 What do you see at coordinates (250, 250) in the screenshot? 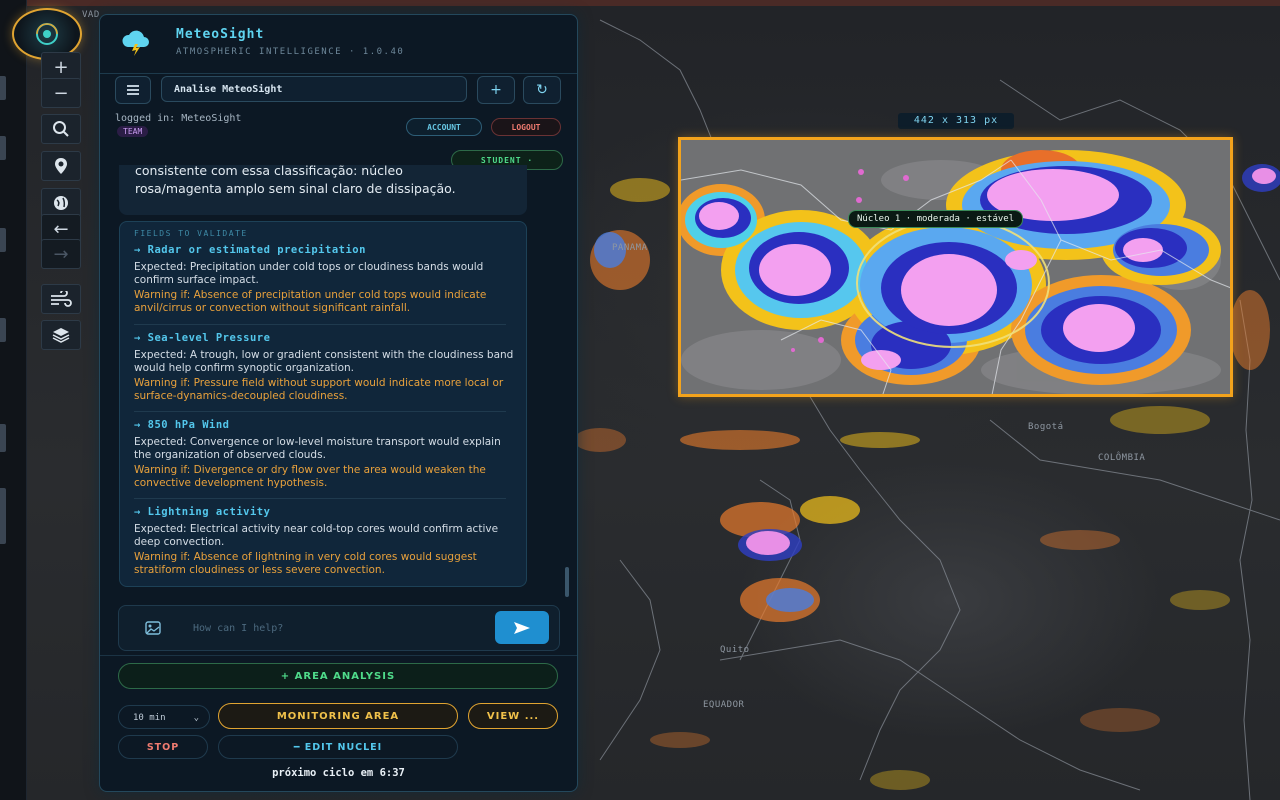
I see `field-name: → Radar or estimated precipitation` at bounding box center [250, 250].